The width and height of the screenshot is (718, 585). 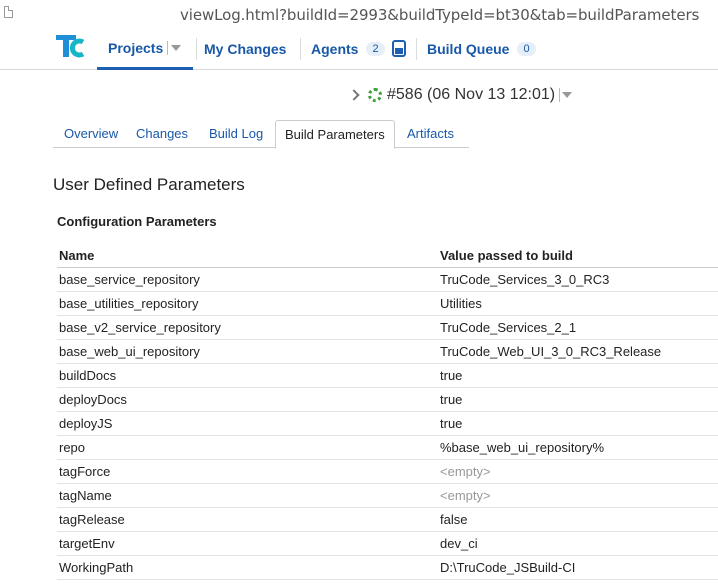 I want to click on table-row: repo %base_web_ui_repository%, so click(x=387, y=447).